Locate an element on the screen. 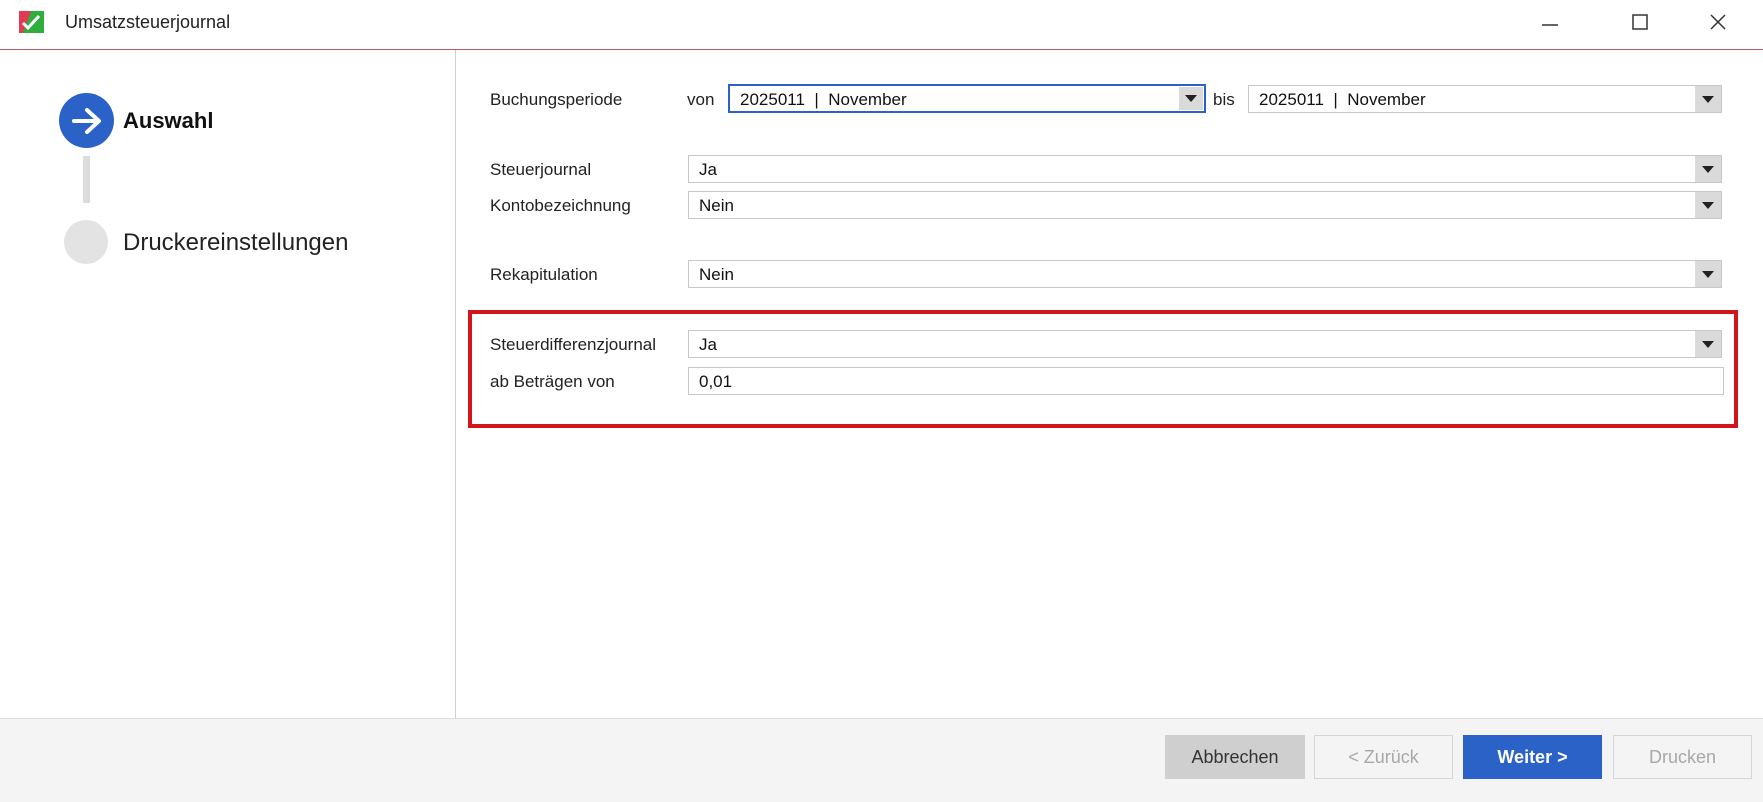 The height and width of the screenshot is (802, 1763). steuerjournal-value: Ja is located at coordinates (708, 169).